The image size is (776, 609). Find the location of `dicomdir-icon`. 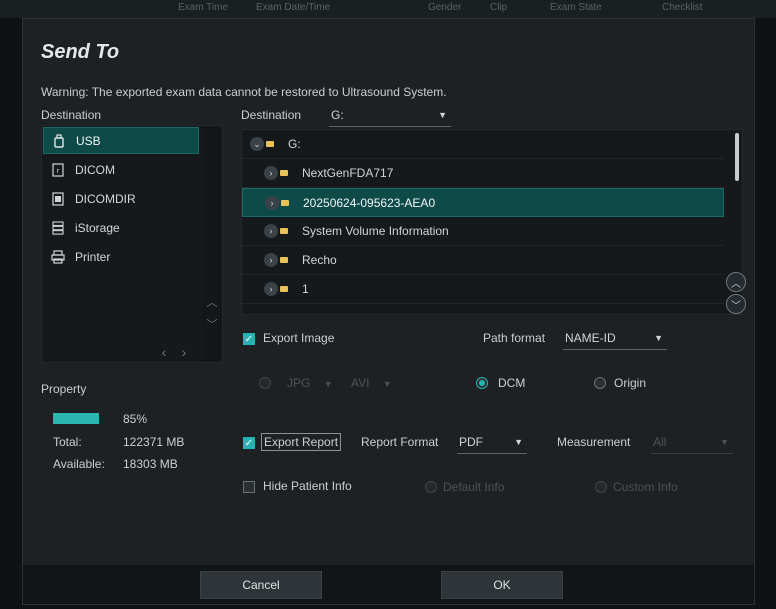

dicomdir-icon is located at coordinates (58, 198).